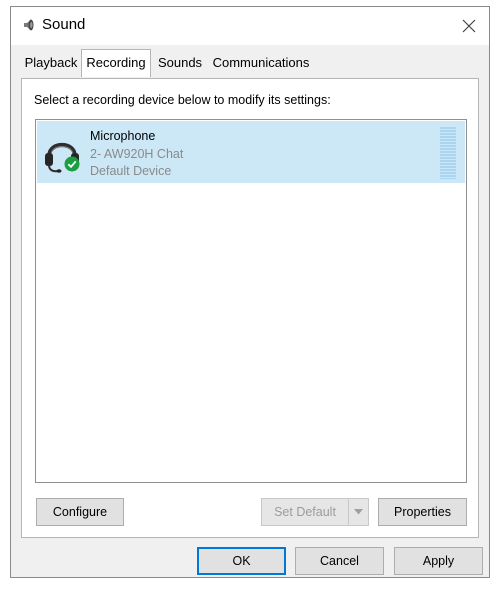 The width and height of the screenshot is (504, 589). I want to click on level-meter, so click(448, 153).